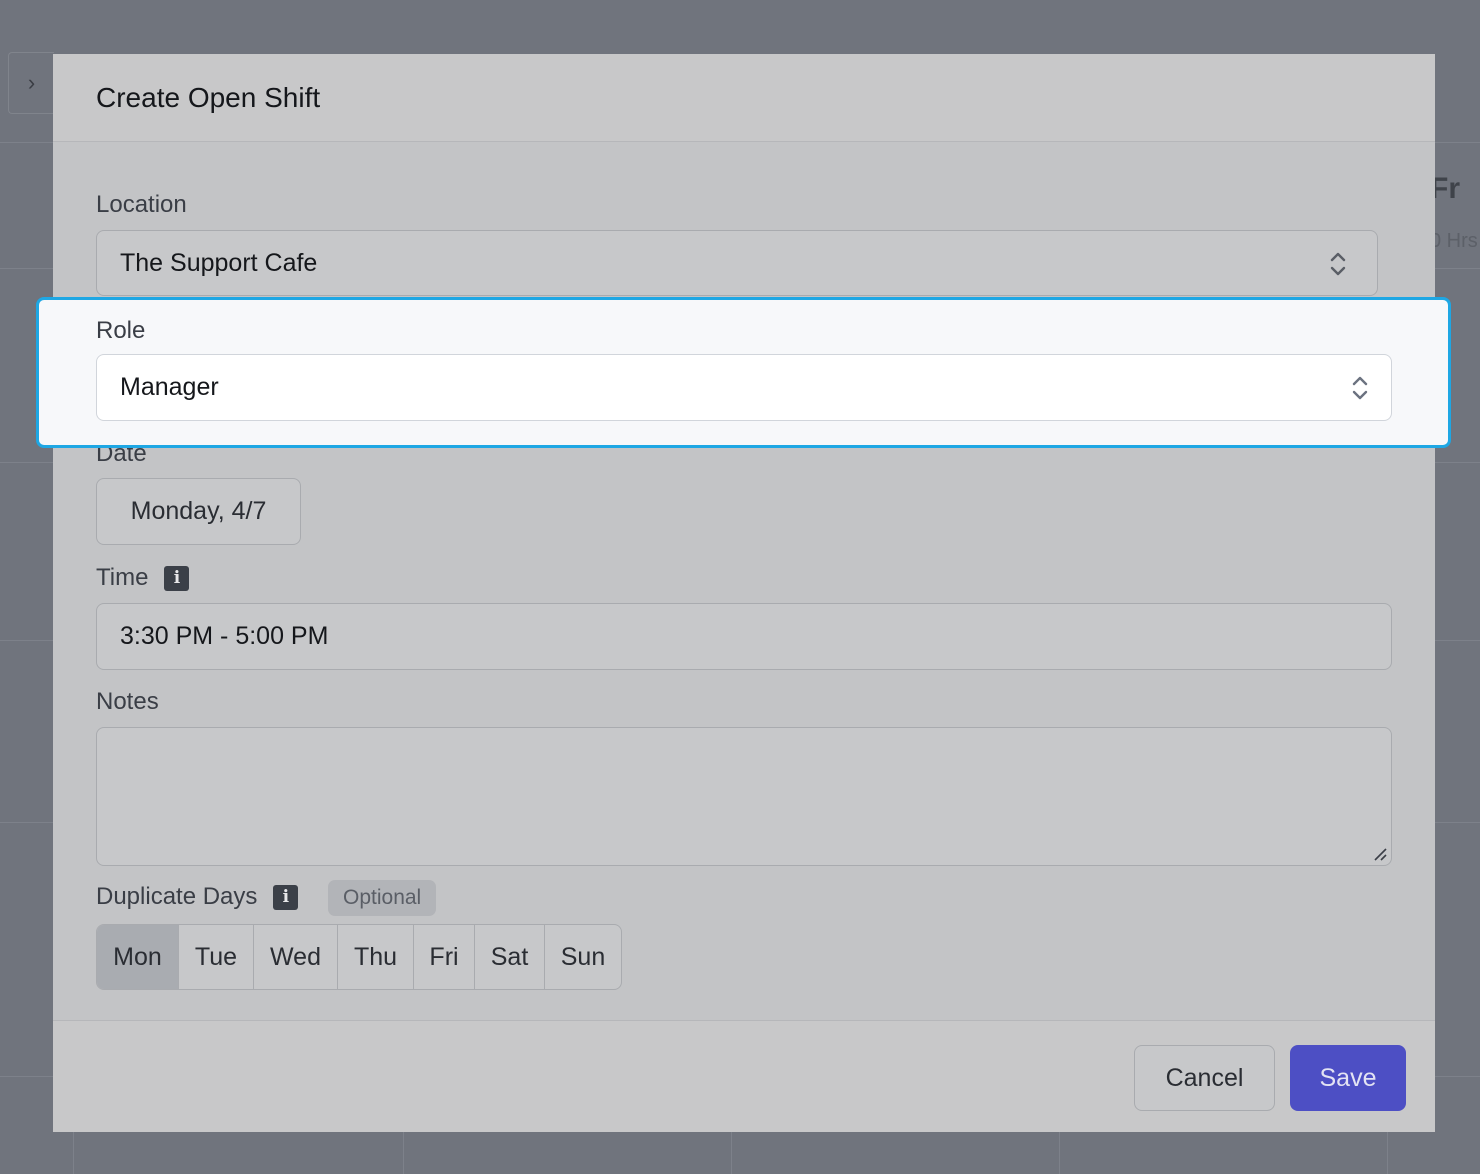  I want to click on time-label: Time, so click(122, 577).